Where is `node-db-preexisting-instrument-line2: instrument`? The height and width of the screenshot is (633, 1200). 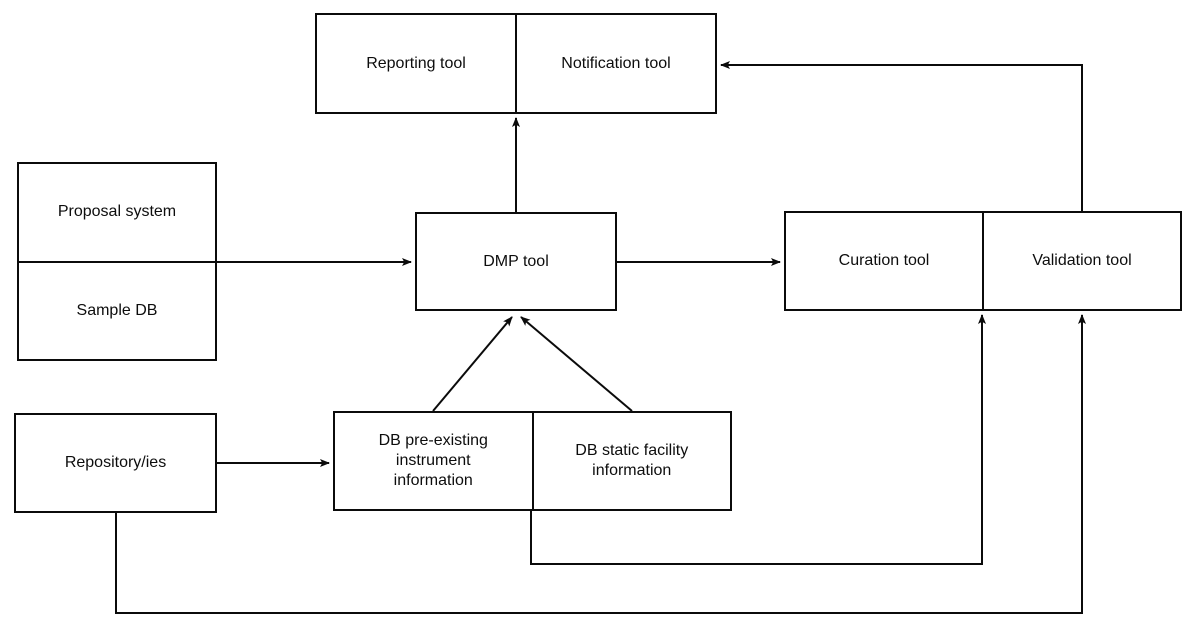
node-db-preexisting-instrument-line2: instrument is located at coordinates (433, 460).